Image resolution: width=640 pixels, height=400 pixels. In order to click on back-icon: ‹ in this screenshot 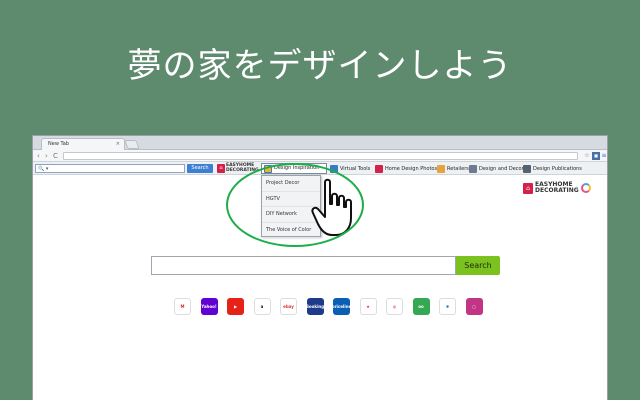, I will do `click(38, 156)`.